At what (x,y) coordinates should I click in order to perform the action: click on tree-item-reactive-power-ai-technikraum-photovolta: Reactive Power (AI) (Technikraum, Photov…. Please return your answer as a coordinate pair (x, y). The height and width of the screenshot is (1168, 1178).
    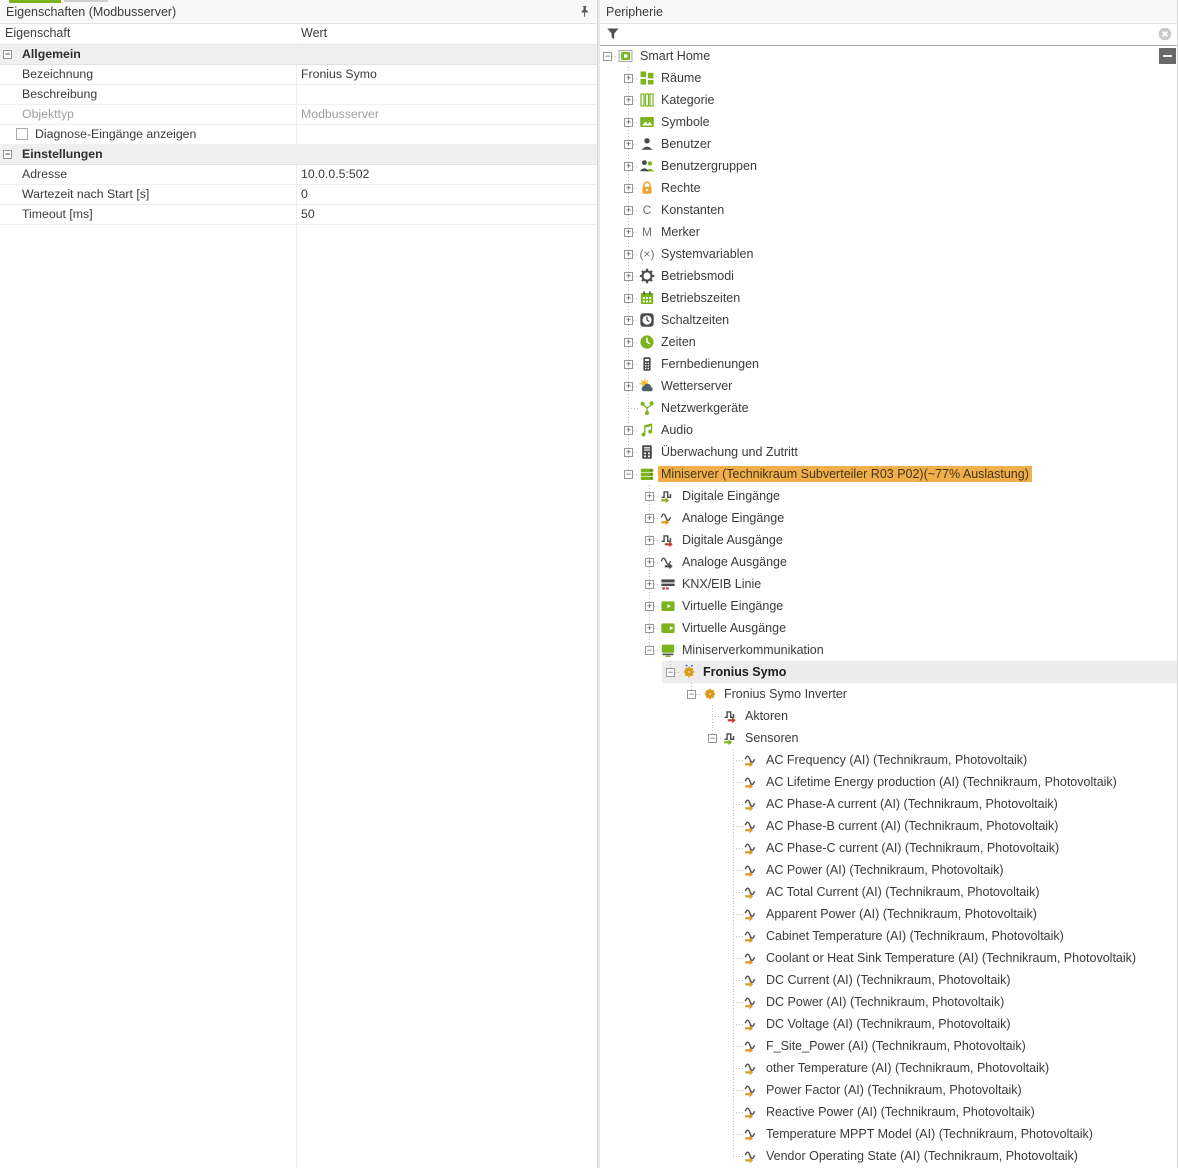
    Looking at the image, I should click on (888, 1112).